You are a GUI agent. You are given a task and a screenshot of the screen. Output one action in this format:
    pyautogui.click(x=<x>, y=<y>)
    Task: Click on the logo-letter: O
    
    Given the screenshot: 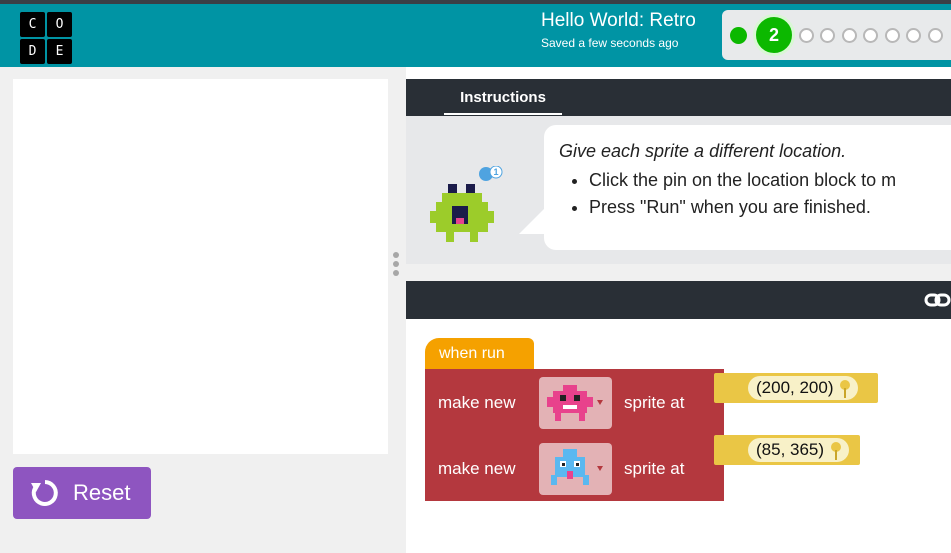 What is the action you would take?
    pyautogui.click(x=59, y=24)
    